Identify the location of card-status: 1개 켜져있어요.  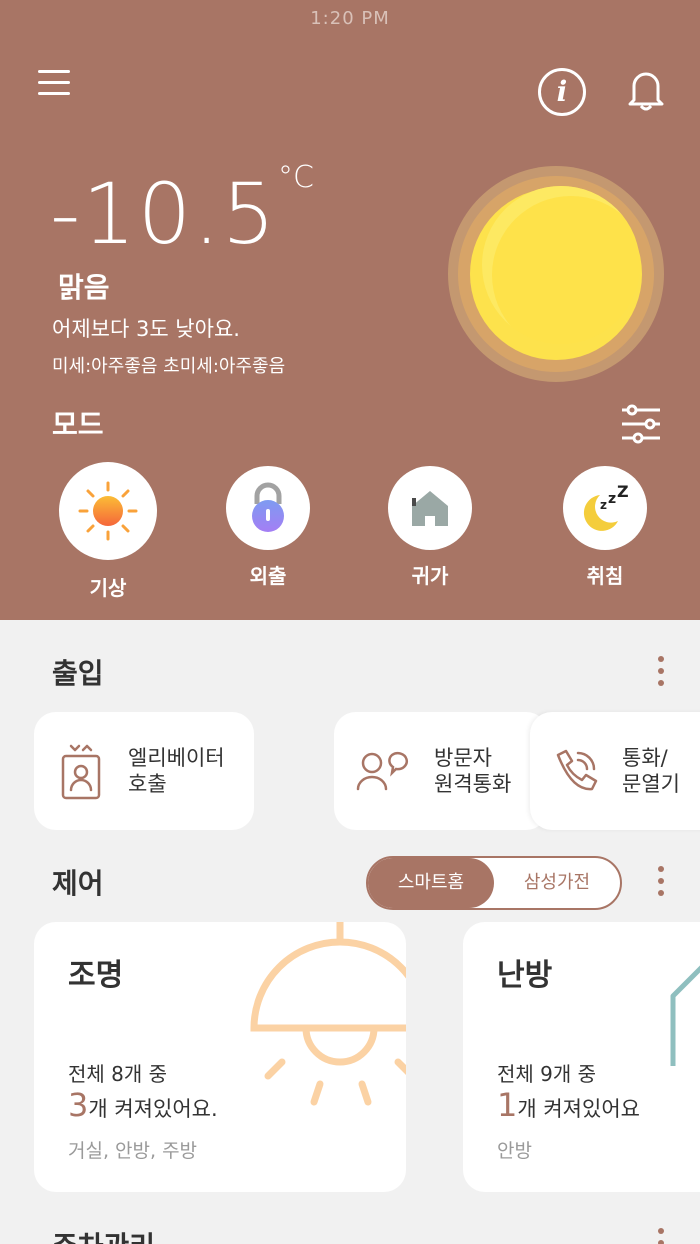
(568, 1105).